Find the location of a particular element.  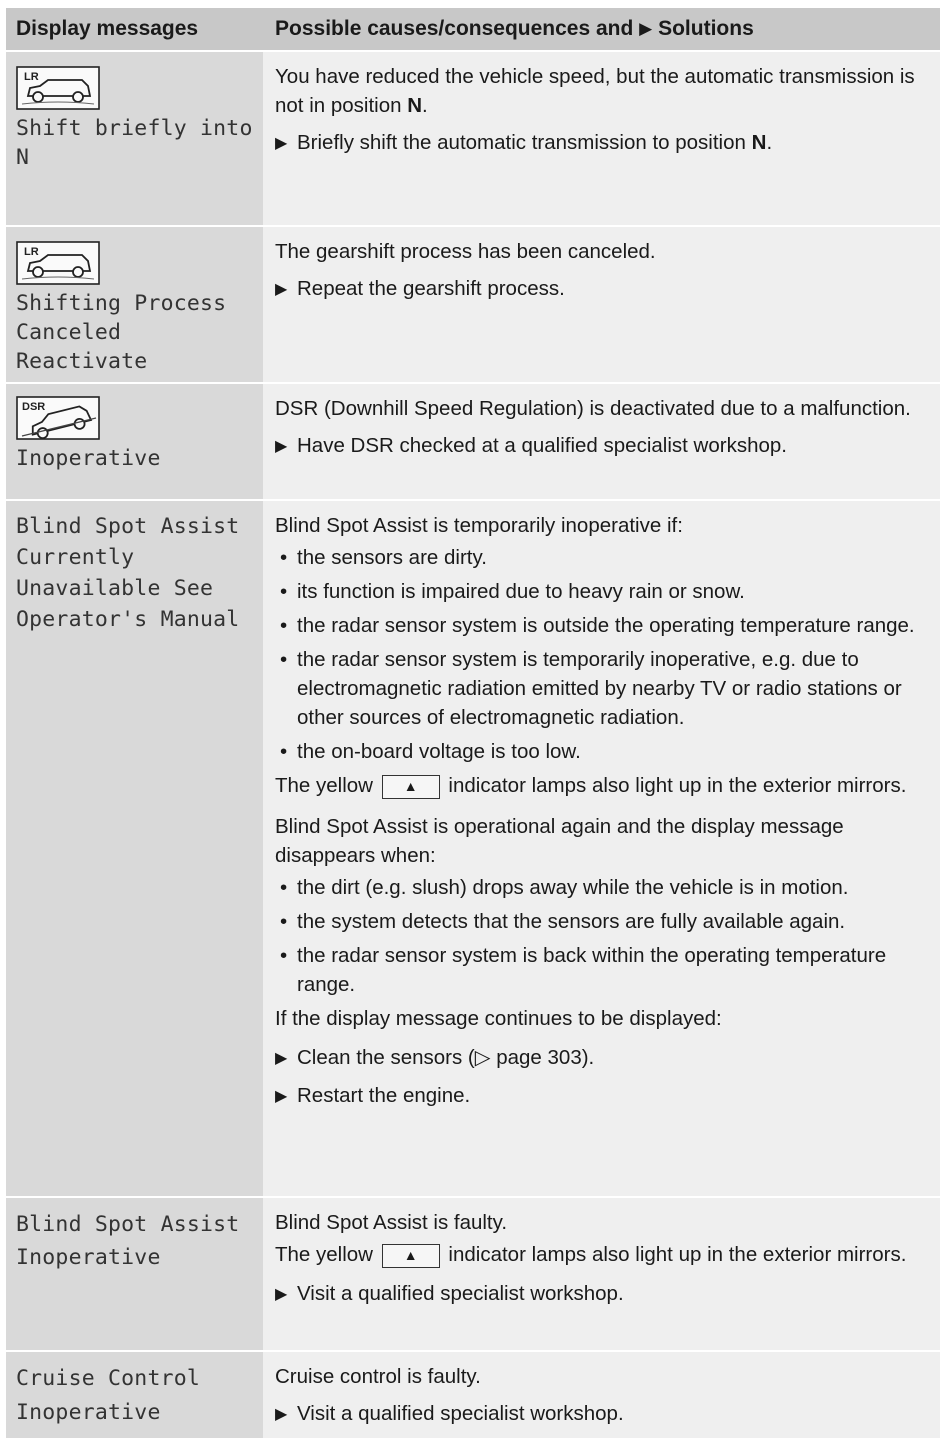

display-message-text: Shifting Process Canceled Reactivate is located at coordinates (121, 332).